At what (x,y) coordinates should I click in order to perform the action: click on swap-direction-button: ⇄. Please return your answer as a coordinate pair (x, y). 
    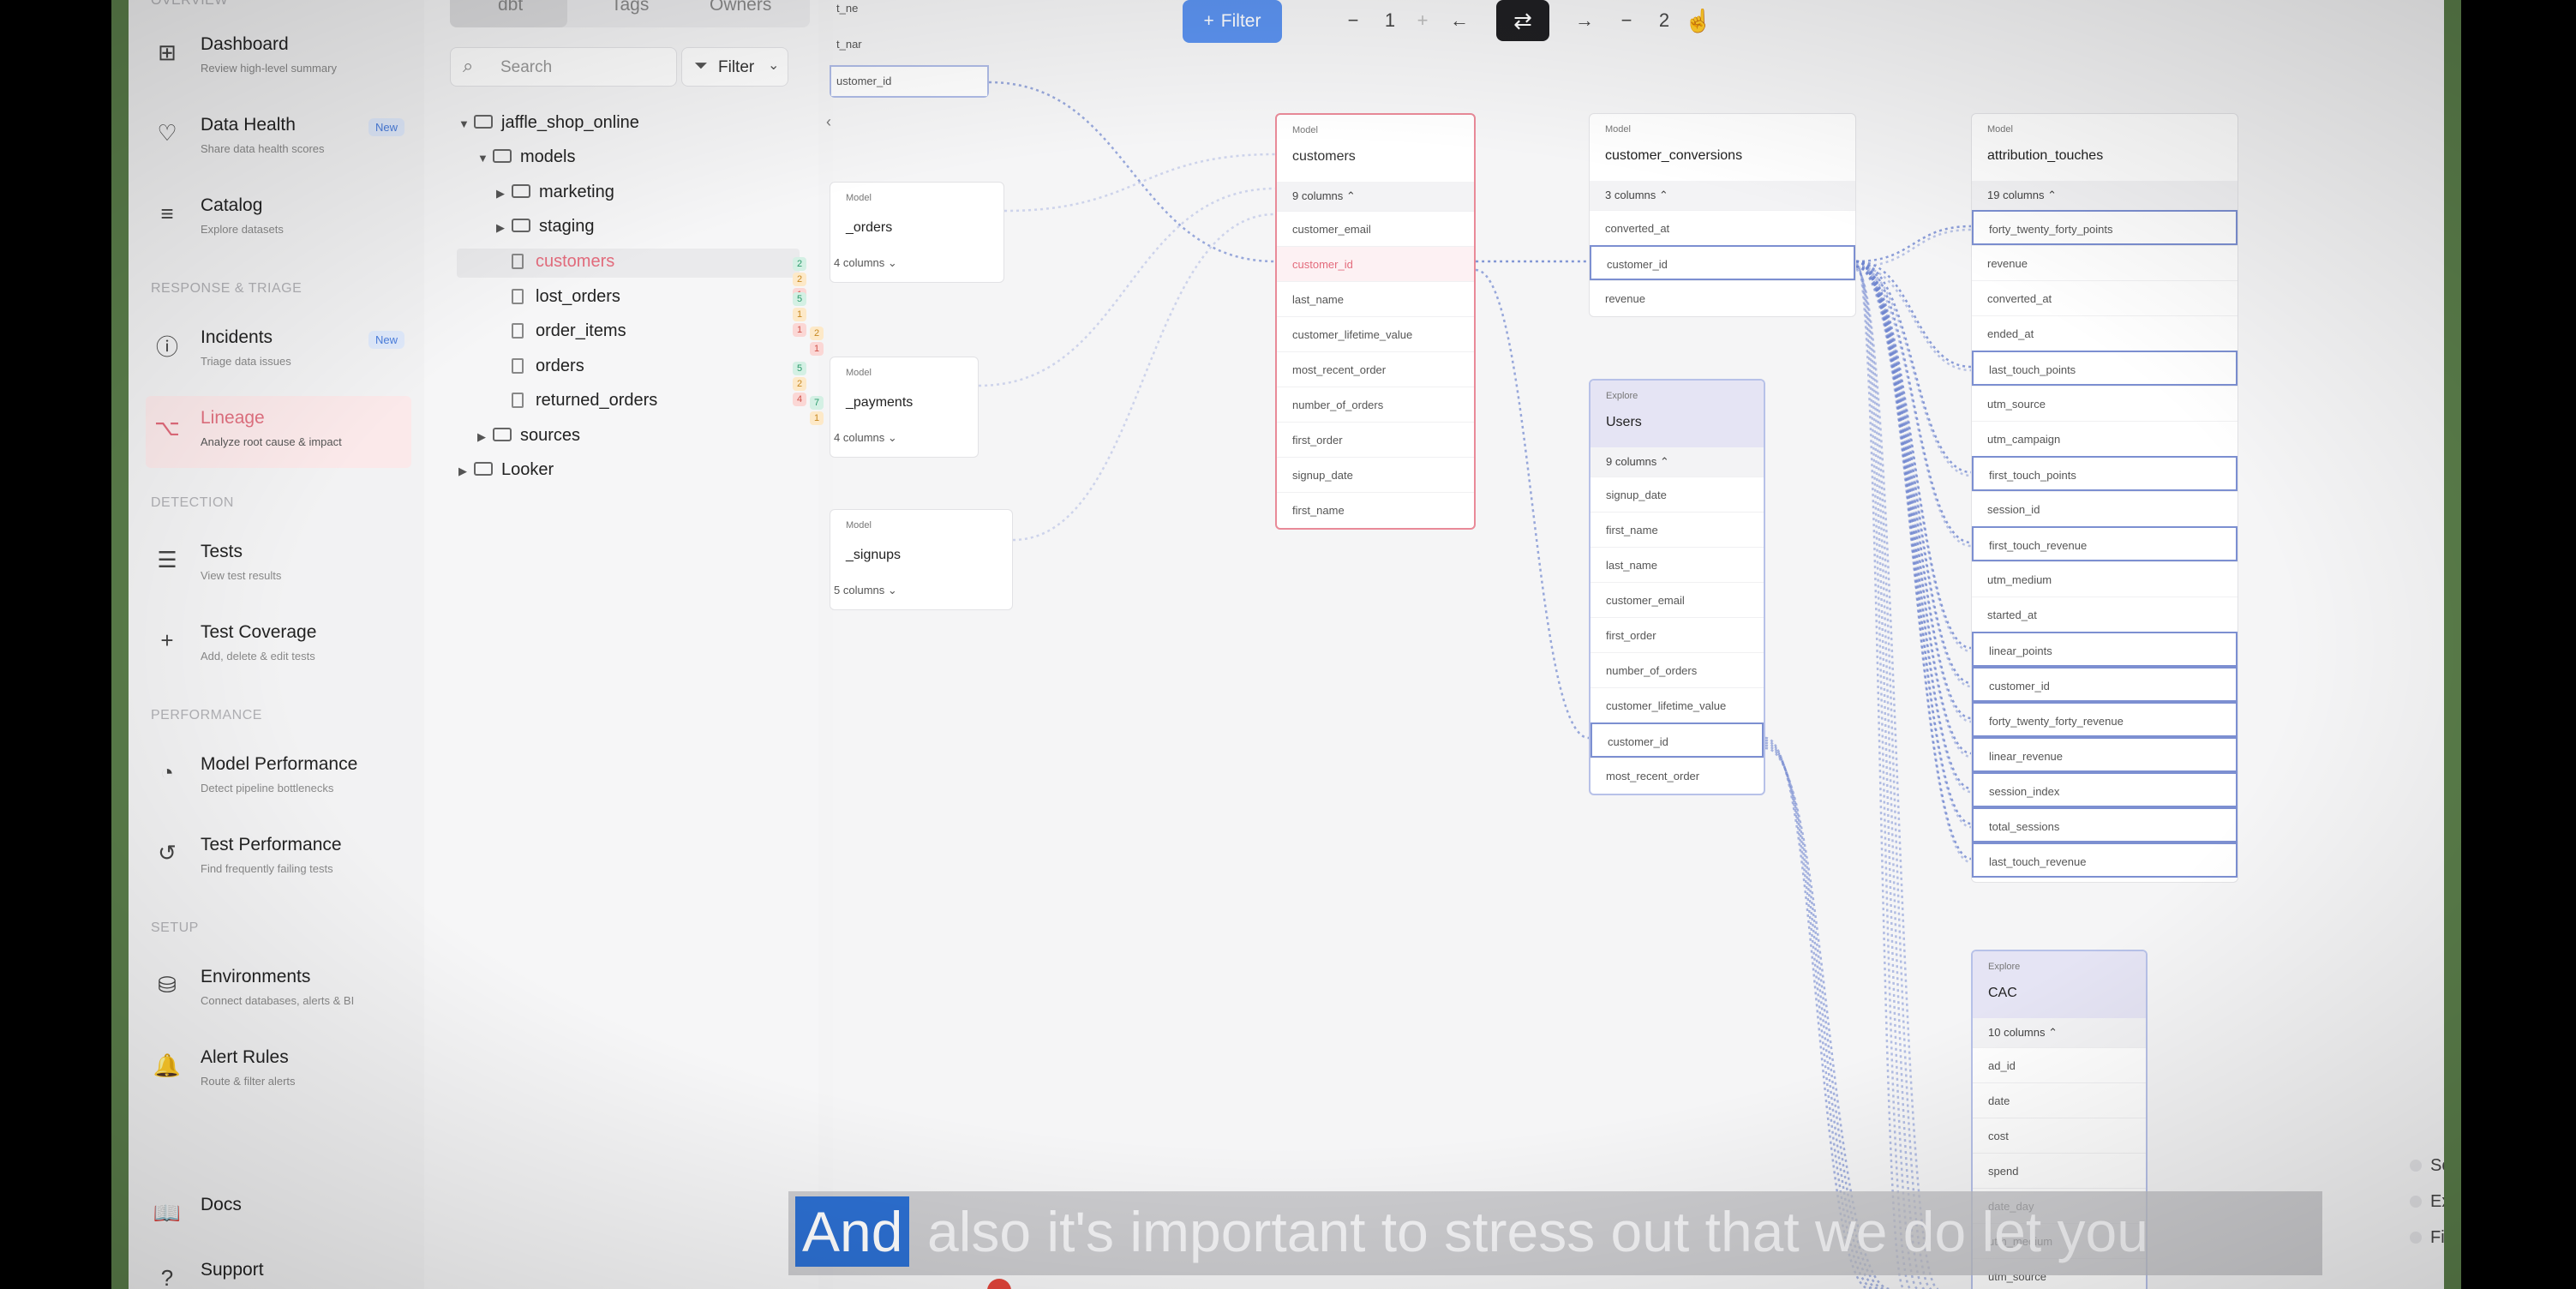
    Looking at the image, I should click on (1522, 20).